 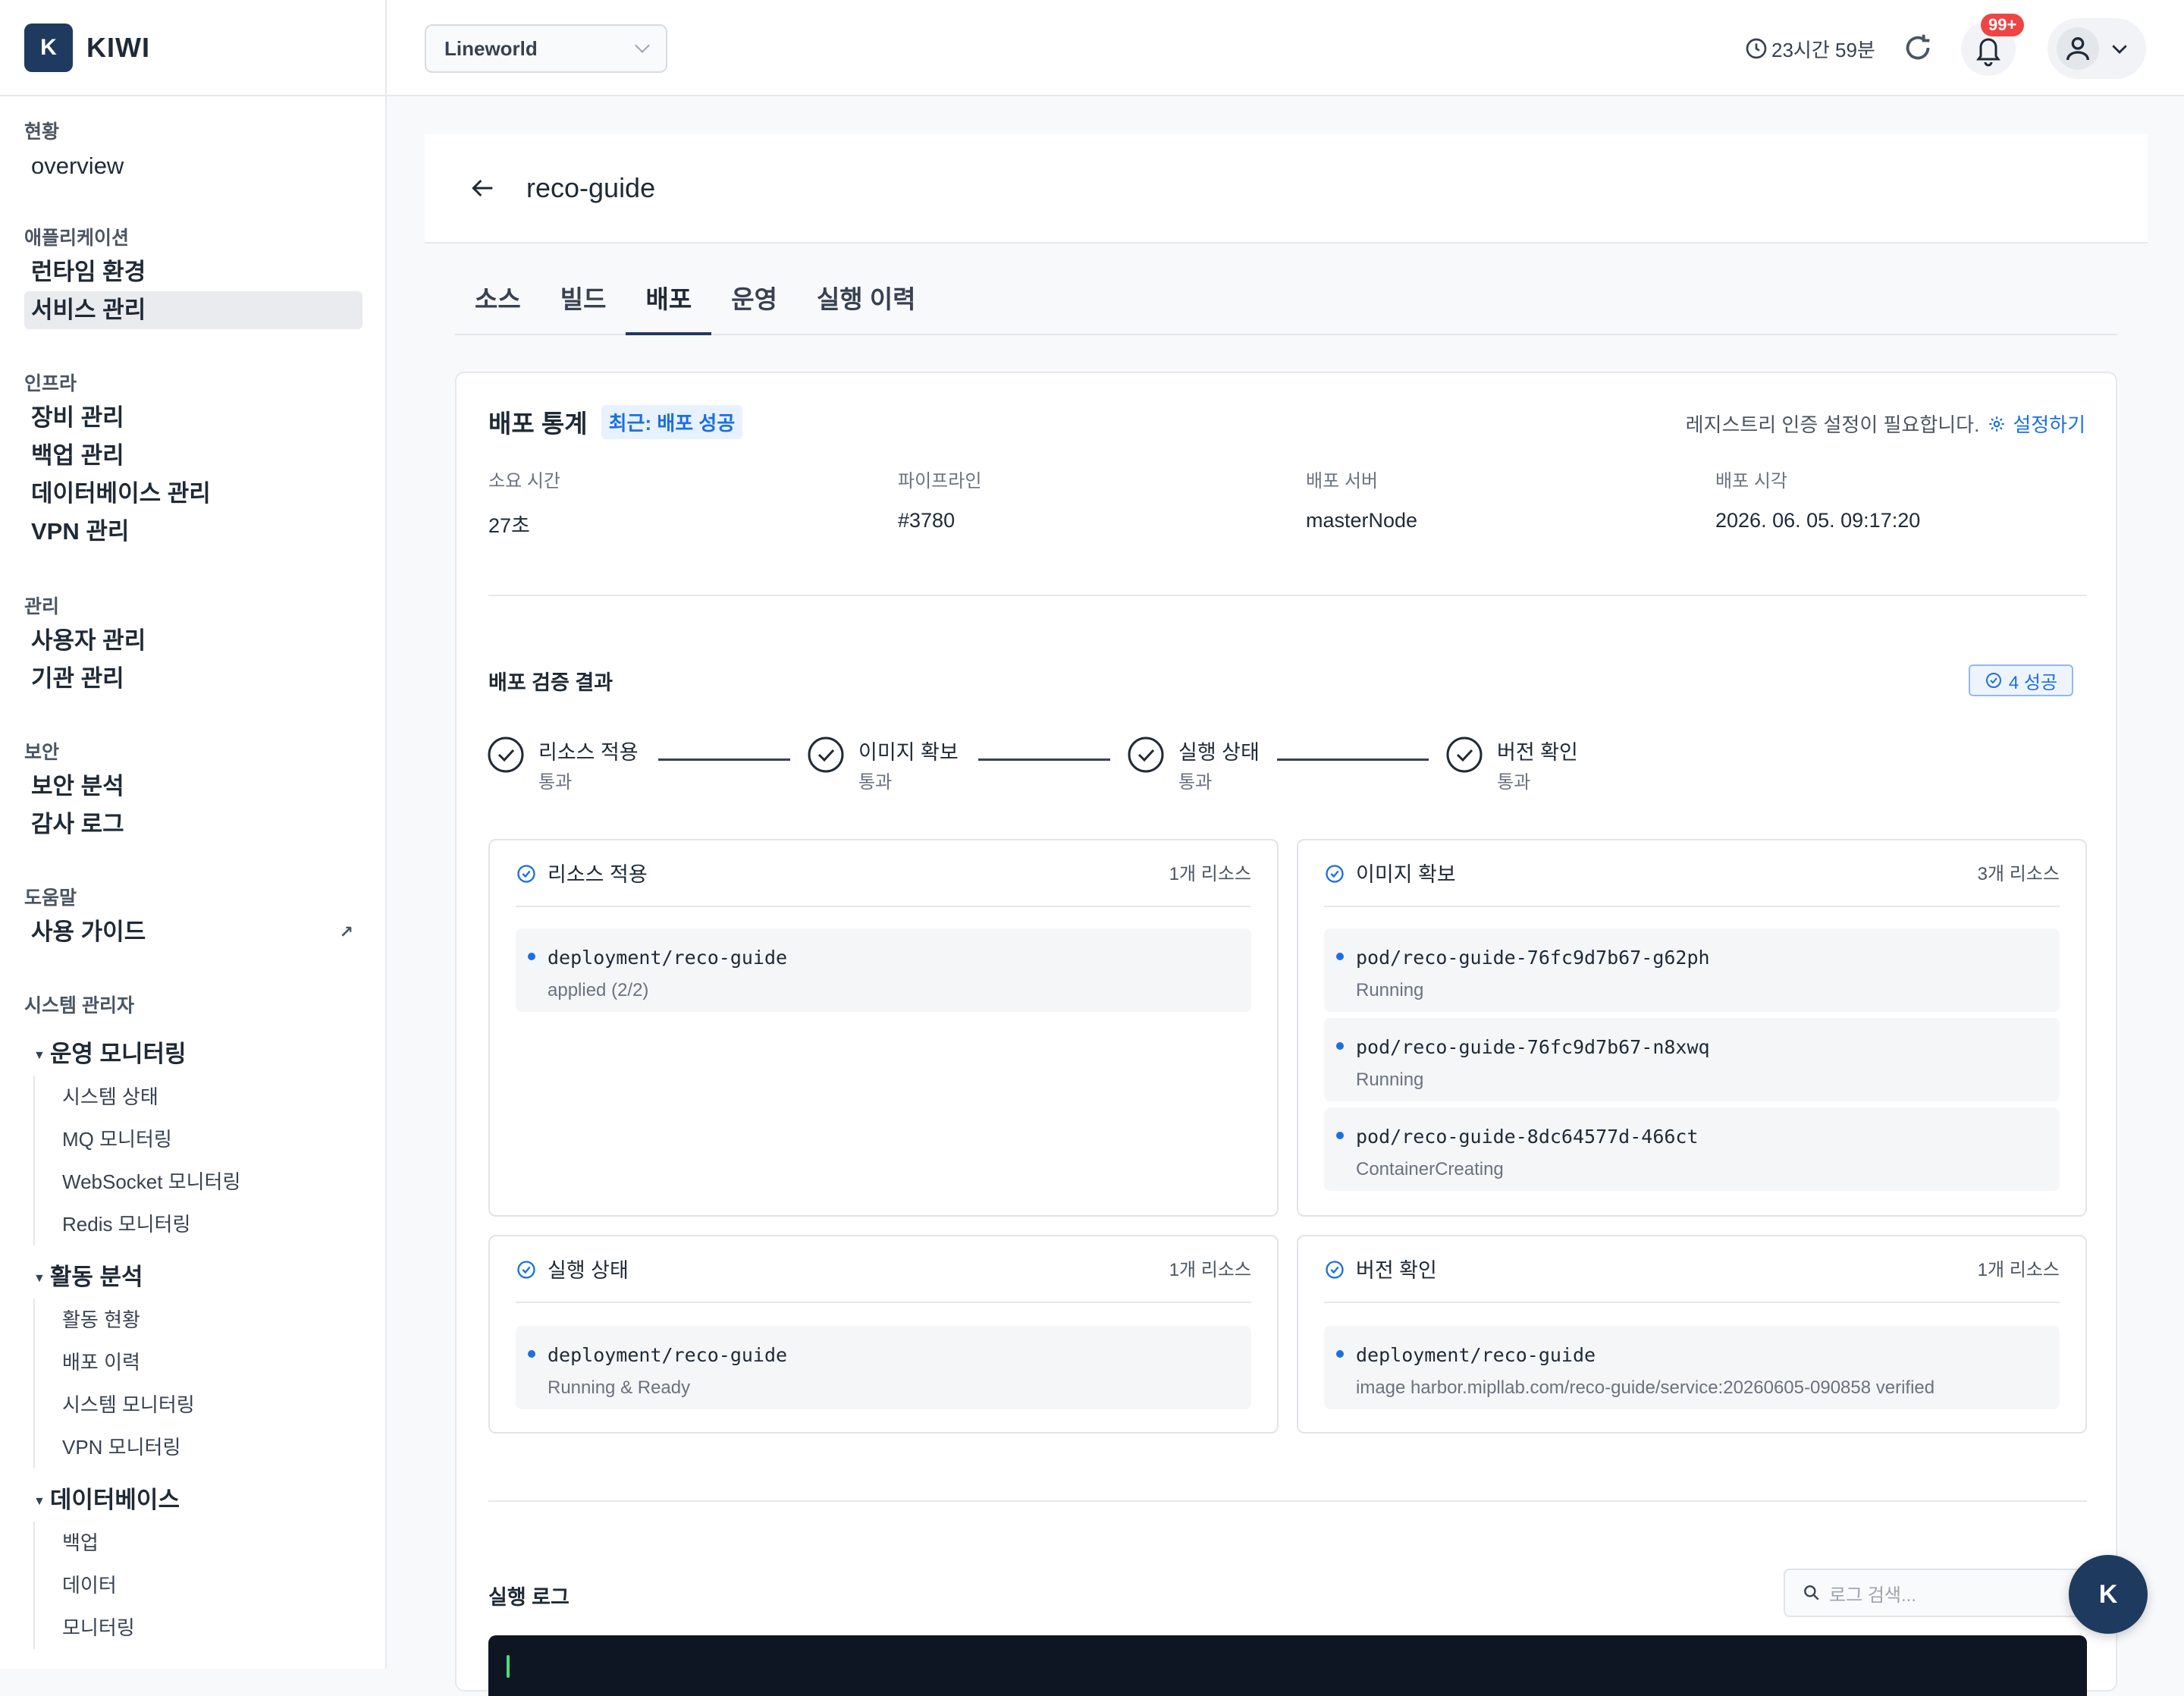 What do you see at coordinates (121, 1627) in the screenshot?
I see `sidebar-item-db-monitoring: 모니터링` at bounding box center [121, 1627].